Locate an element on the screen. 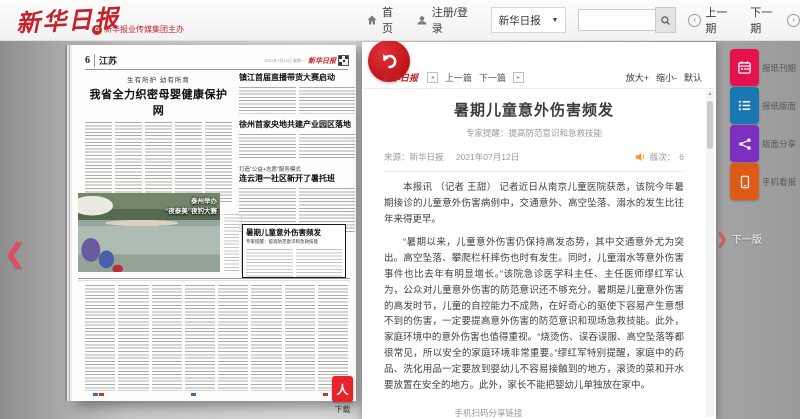 The image size is (800, 419). pdf-download: 人 下载 is located at coordinates (342, 395).